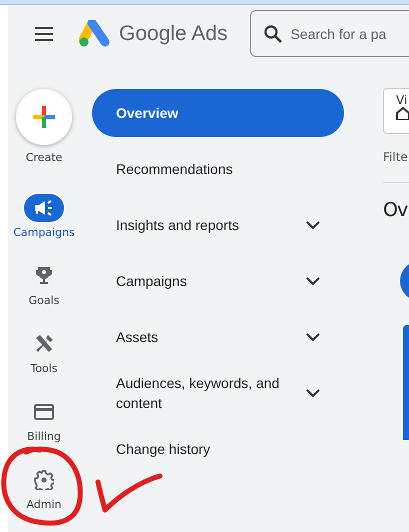 Image resolution: width=409 pixels, height=532 pixels. I want to click on search-input: Search for a pa, so click(345, 34).